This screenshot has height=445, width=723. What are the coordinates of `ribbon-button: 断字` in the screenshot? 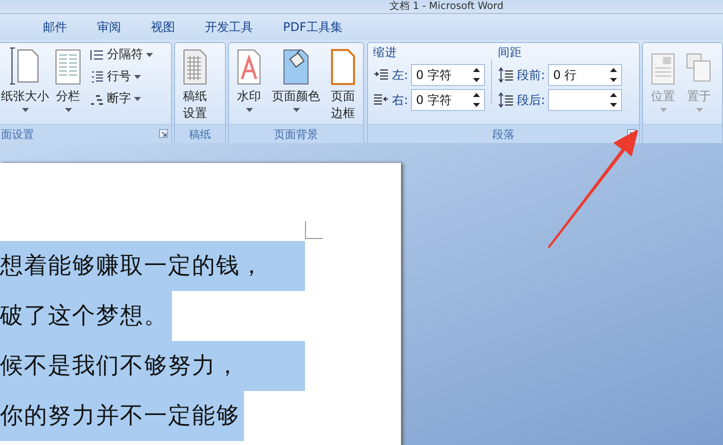 It's located at (121, 98).